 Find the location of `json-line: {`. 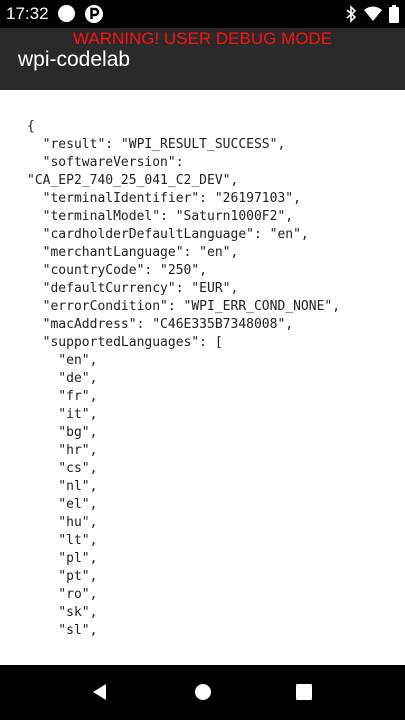

json-line: { is located at coordinates (31, 126).